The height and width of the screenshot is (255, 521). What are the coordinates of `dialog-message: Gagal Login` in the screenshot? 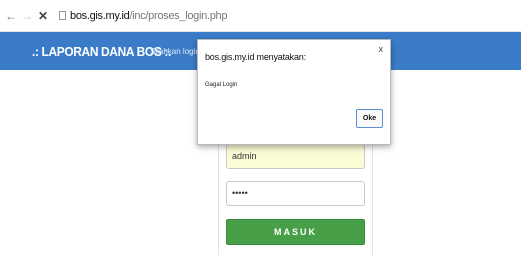 It's located at (221, 85).